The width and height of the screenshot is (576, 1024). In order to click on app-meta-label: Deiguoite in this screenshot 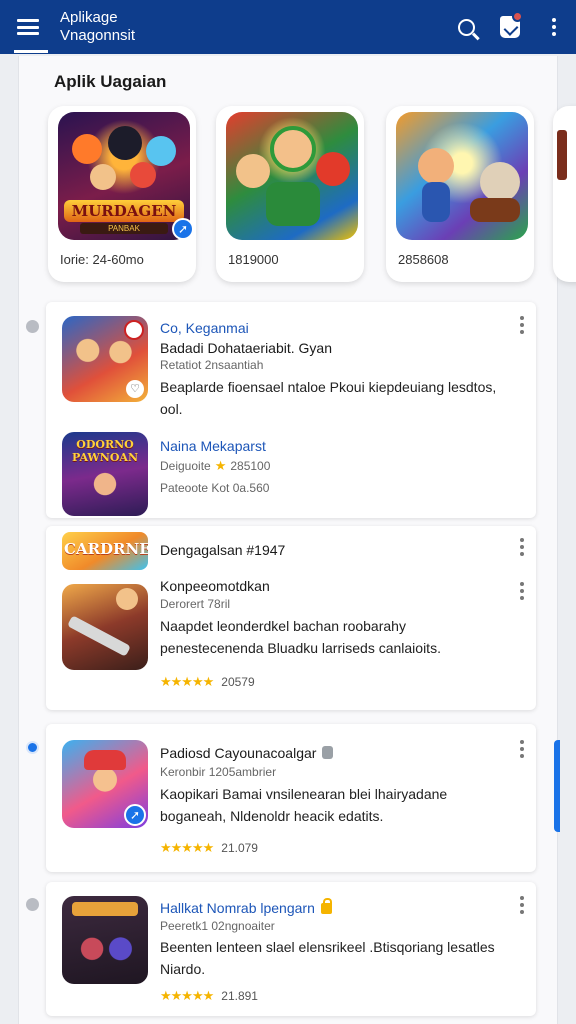, I will do `click(185, 466)`.